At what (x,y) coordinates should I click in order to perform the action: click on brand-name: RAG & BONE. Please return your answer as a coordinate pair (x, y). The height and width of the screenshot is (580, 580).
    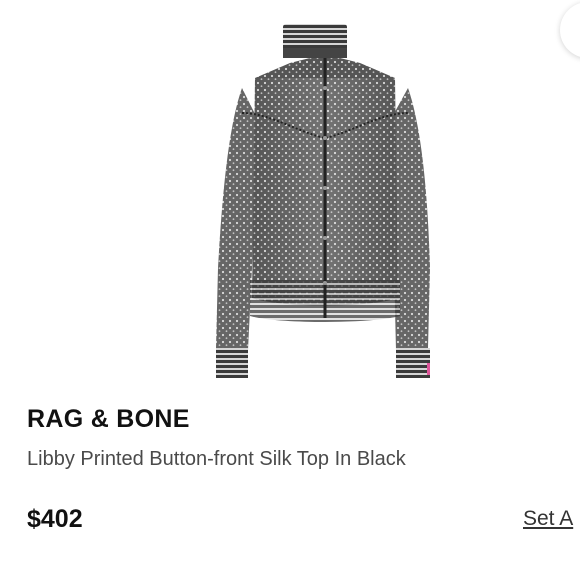
    Looking at the image, I should click on (108, 419).